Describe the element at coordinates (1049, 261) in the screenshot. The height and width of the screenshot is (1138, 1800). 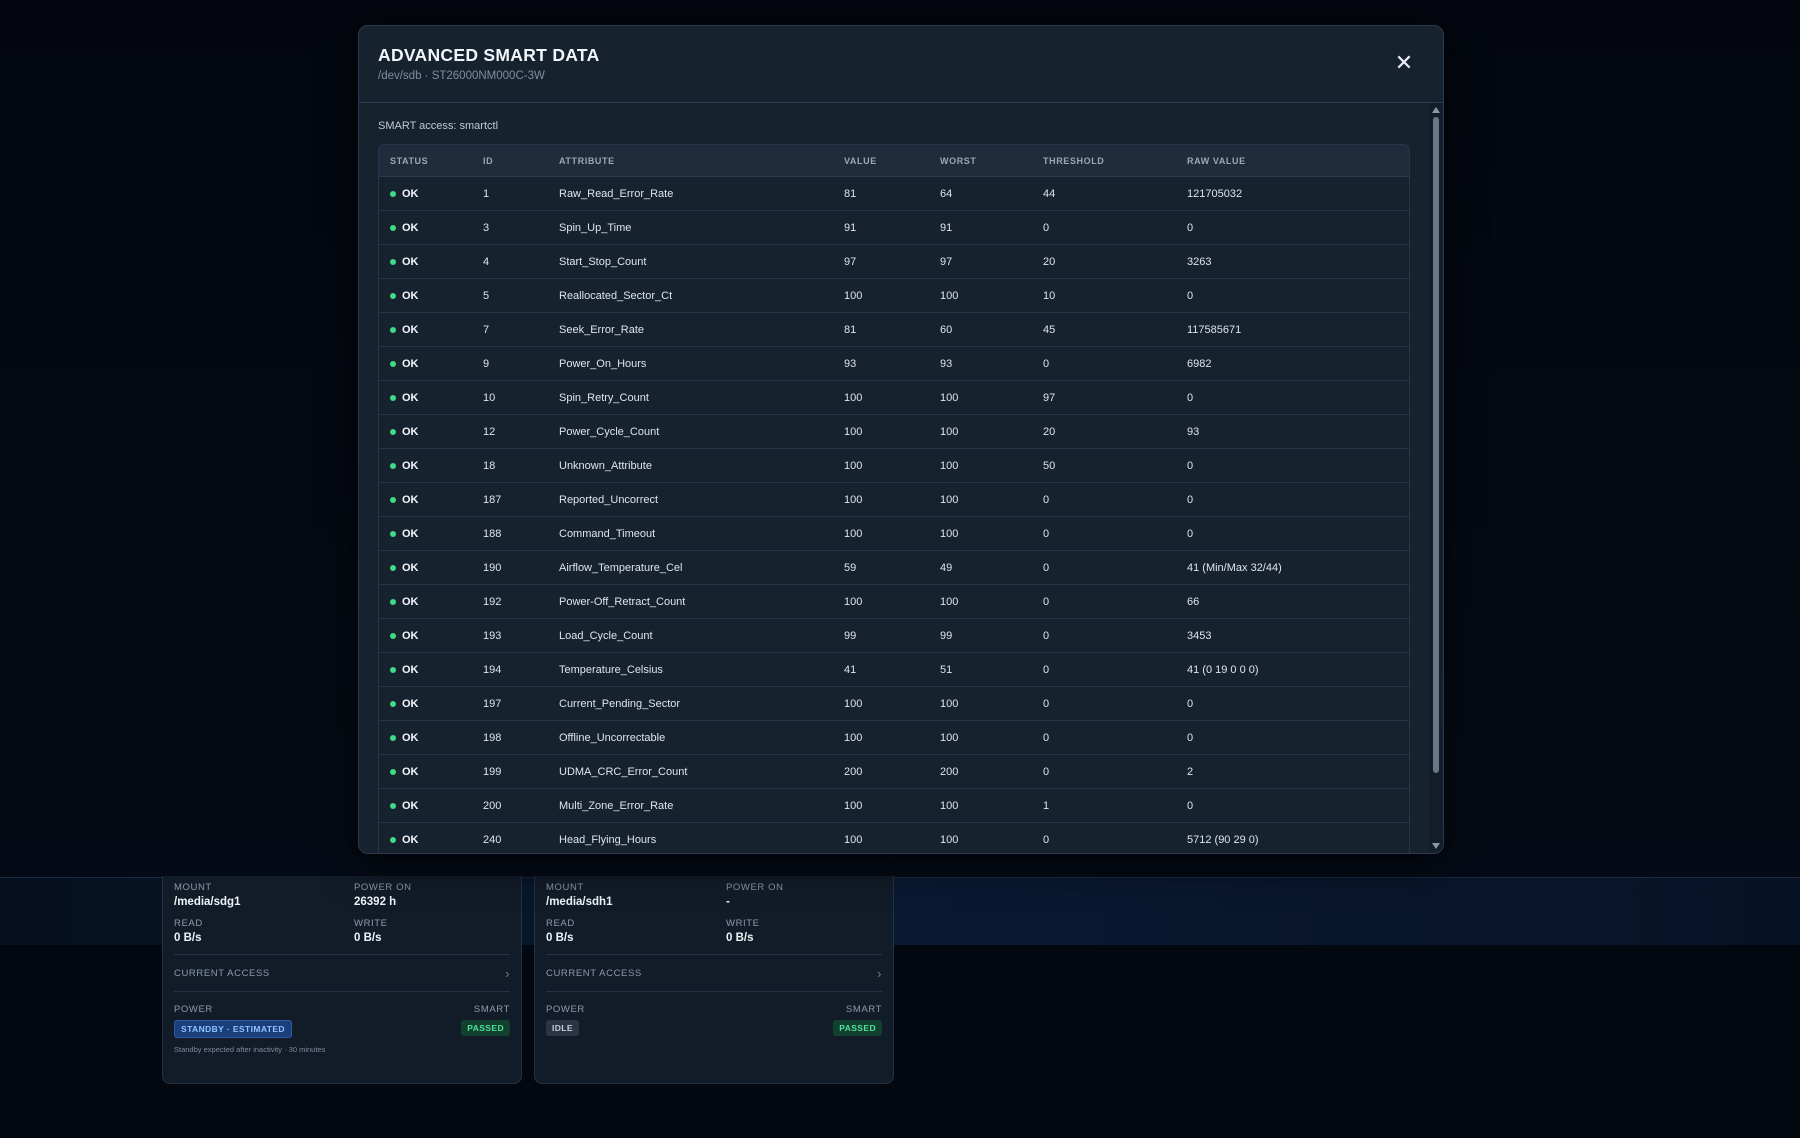
I see `attr-threshold: 20` at that location.